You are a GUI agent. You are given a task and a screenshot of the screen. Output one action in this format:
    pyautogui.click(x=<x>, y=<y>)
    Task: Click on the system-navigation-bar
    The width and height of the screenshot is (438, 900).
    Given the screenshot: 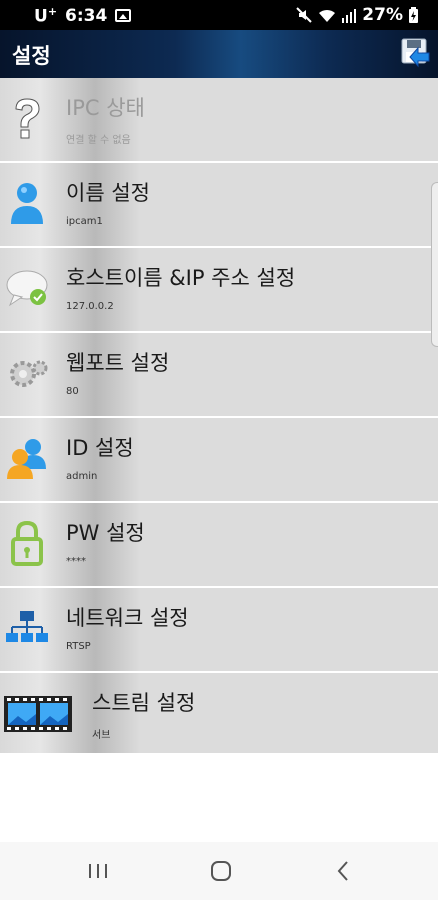 What is the action you would take?
    pyautogui.click(x=219, y=871)
    